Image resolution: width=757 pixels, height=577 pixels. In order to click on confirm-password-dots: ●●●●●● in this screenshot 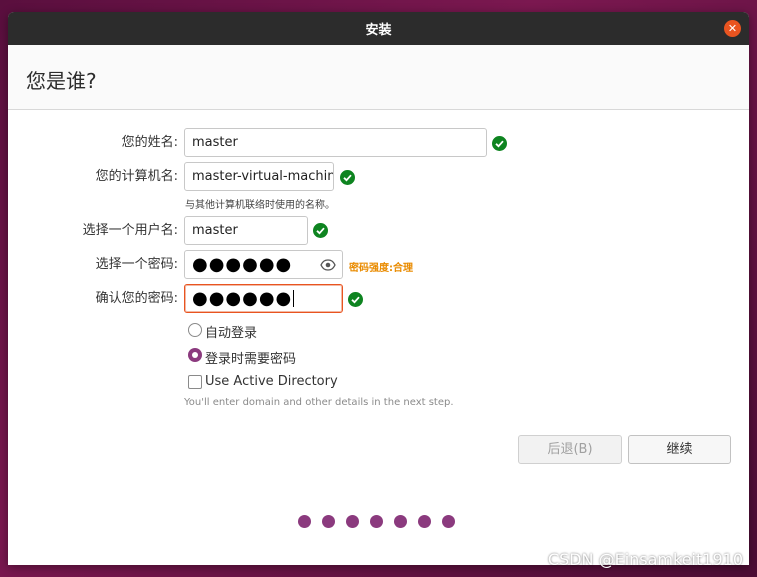, I will do `click(242, 298)`.